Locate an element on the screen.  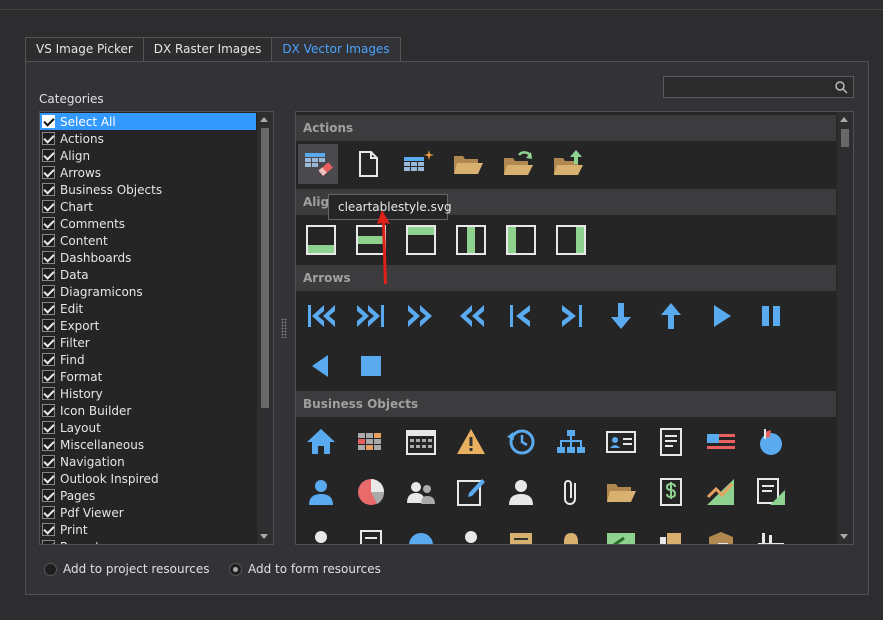
warning-icon is located at coordinates (471, 442).